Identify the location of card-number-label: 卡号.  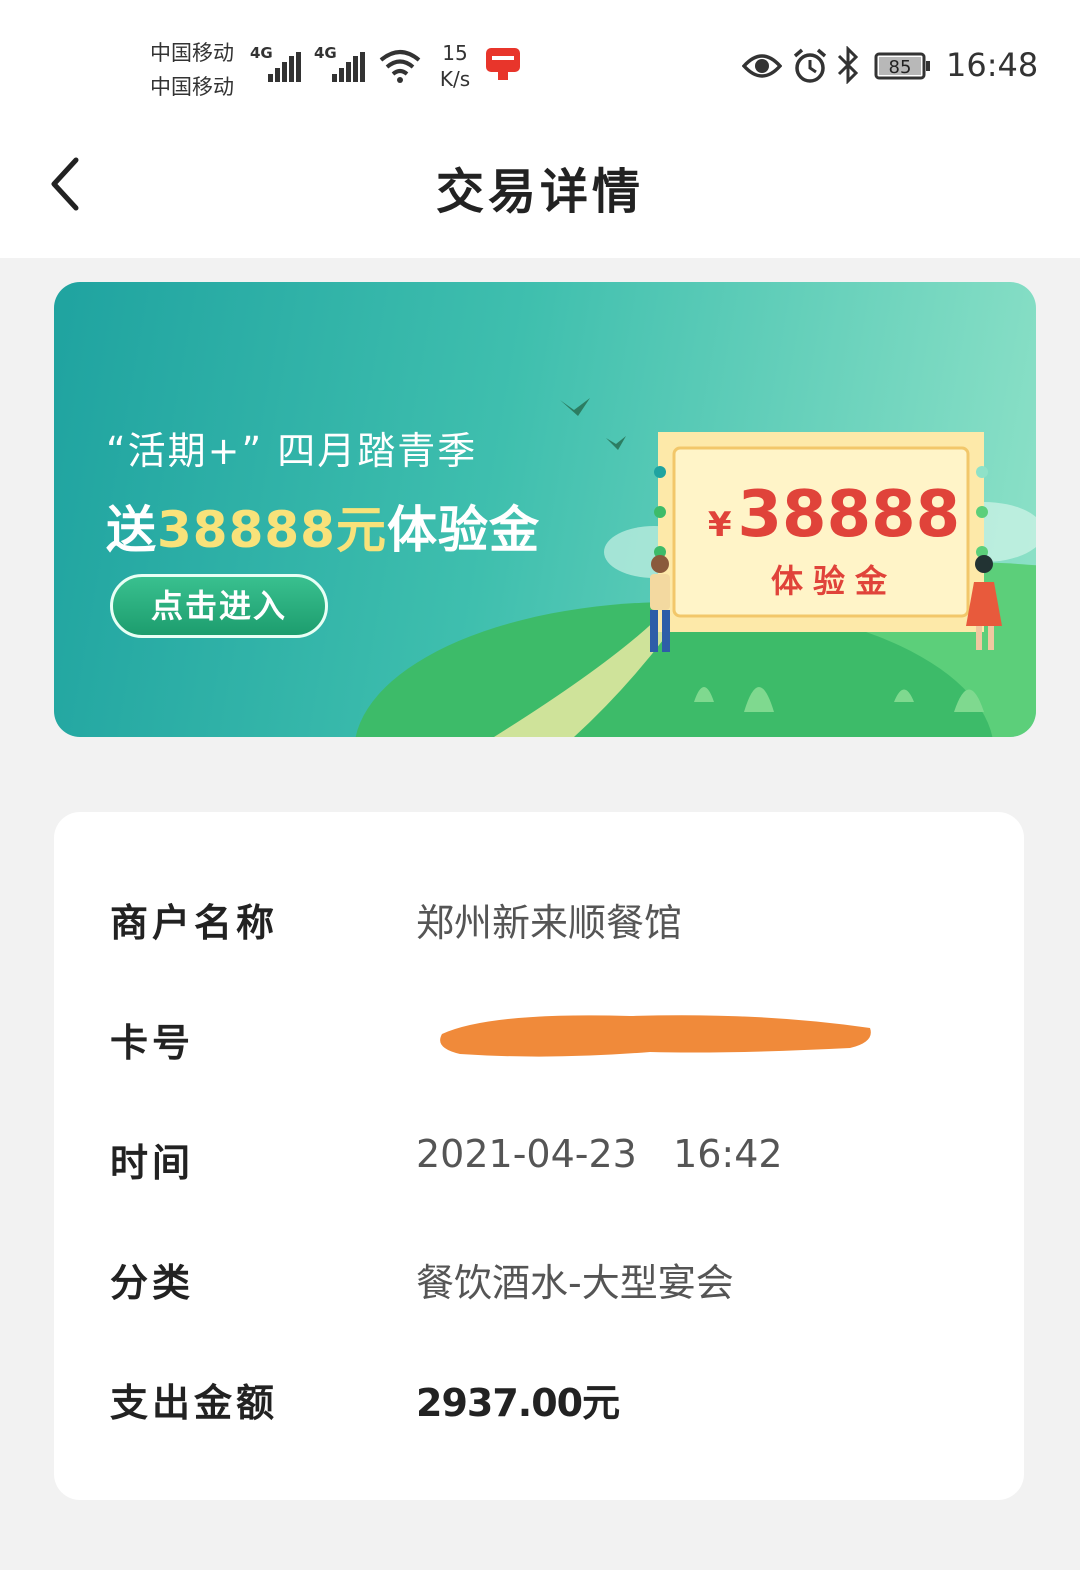
(152, 1042).